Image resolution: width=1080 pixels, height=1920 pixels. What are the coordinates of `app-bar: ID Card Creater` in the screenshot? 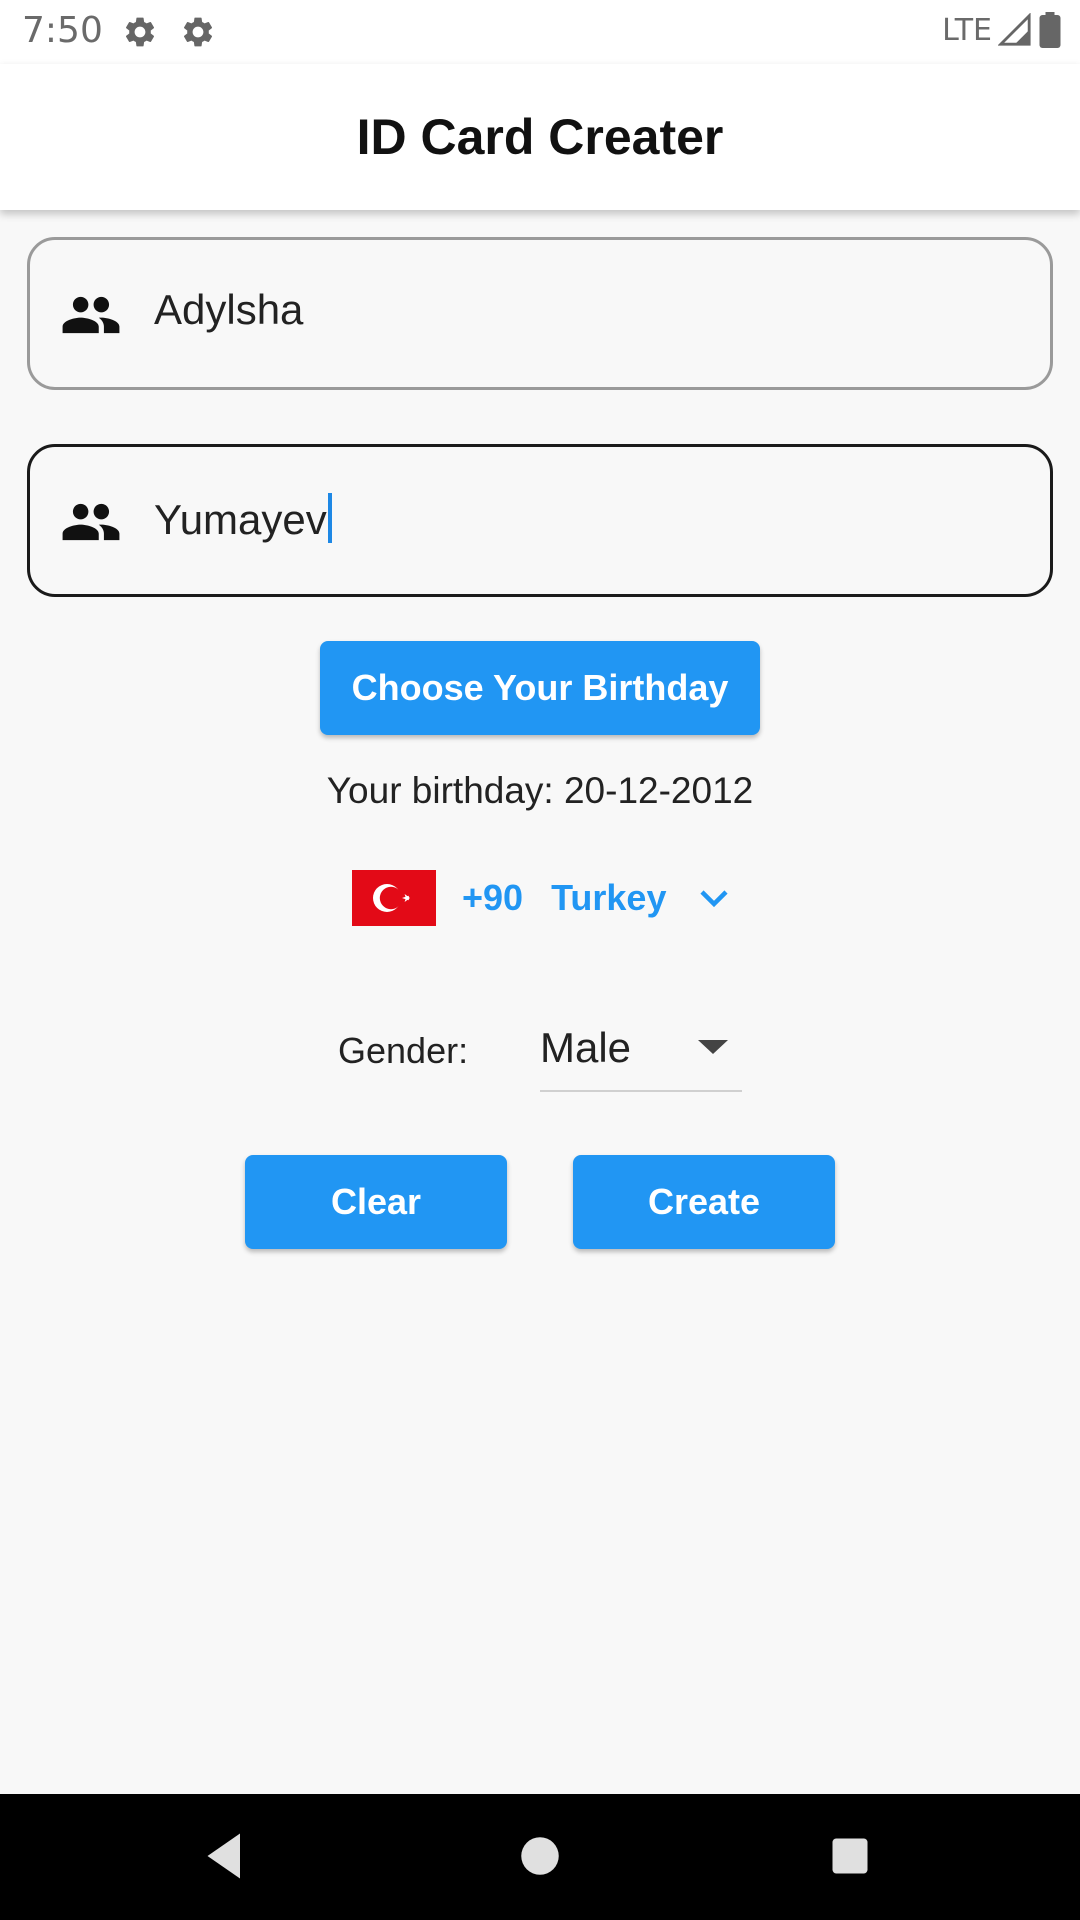 It's located at (540, 137).